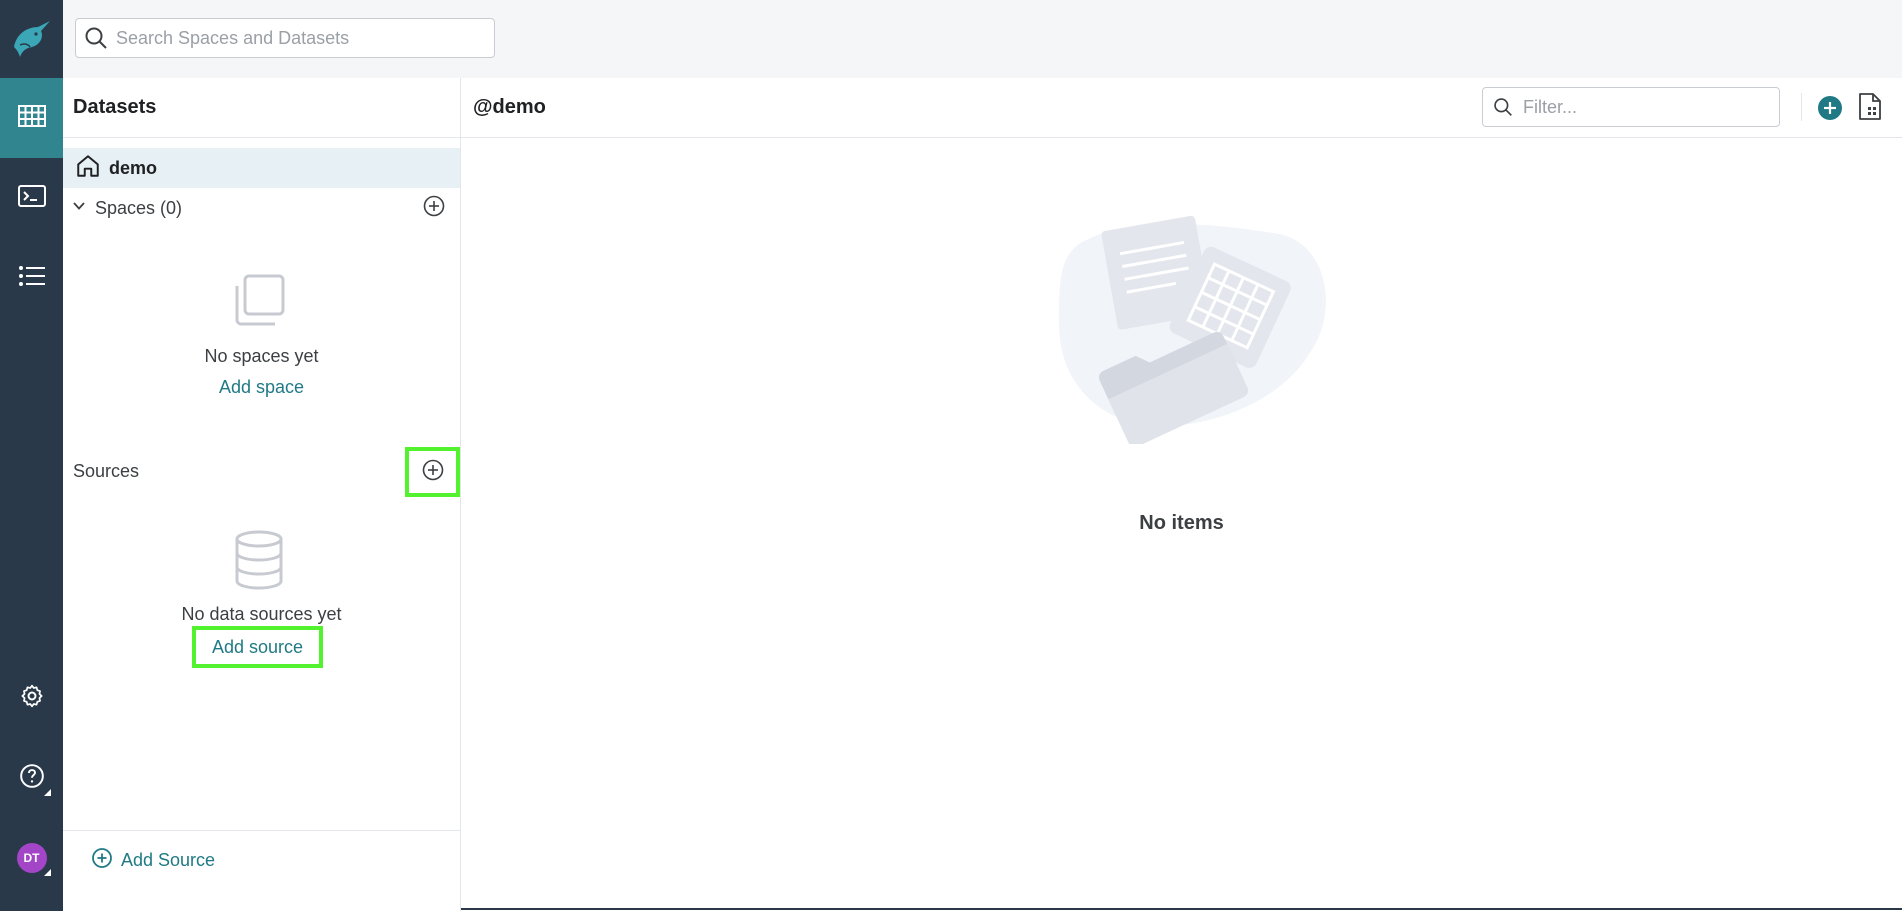 This screenshot has height=911, width=1902. Describe the element at coordinates (1189, 326) in the screenshot. I see `empty-folder-illustration` at that location.